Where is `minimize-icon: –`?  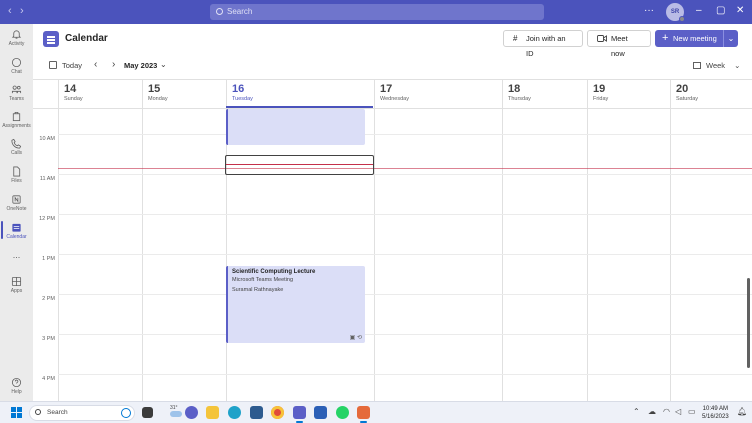 minimize-icon: – is located at coordinates (699, 10).